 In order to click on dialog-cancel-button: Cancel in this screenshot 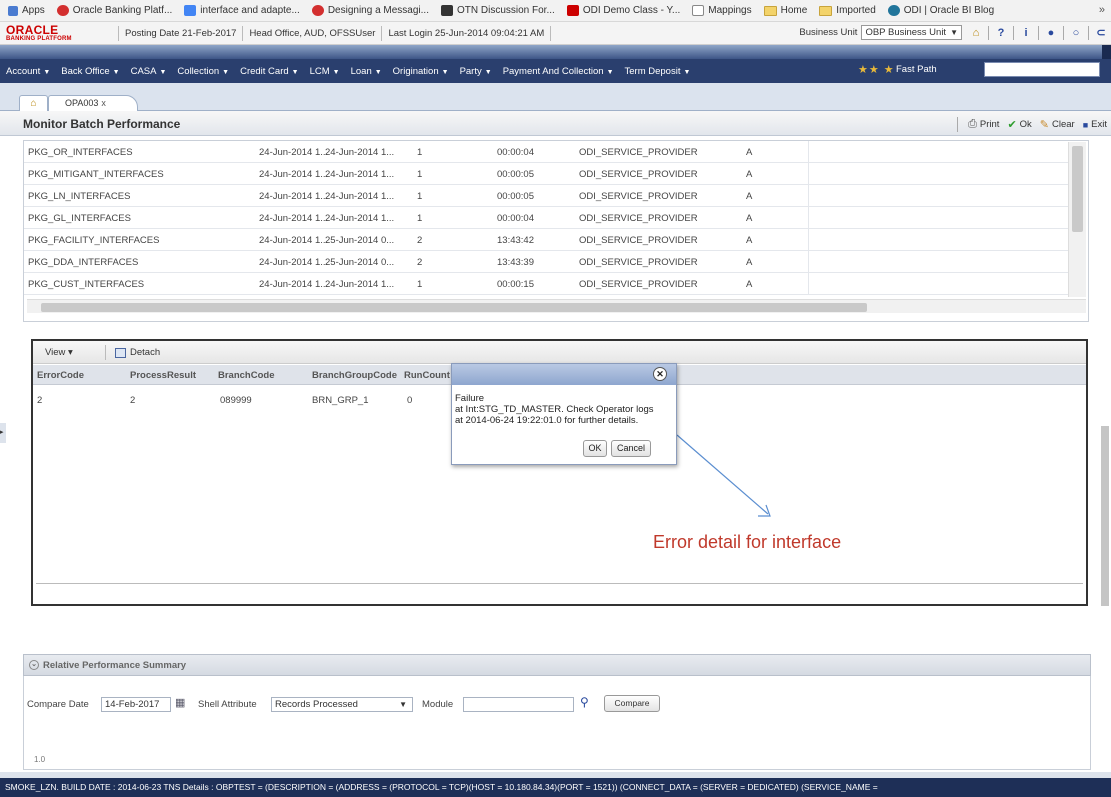, I will do `click(631, 448)`.